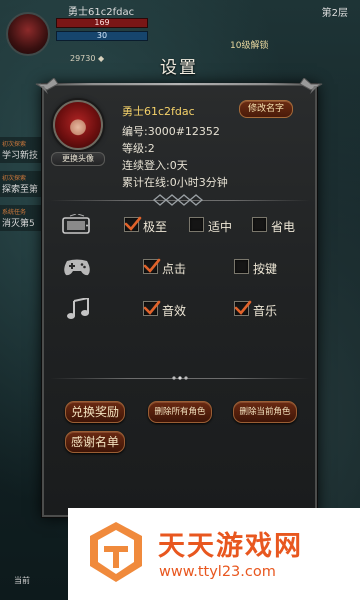  I want to click on sound-effects-checkbox, so click(152, 308).